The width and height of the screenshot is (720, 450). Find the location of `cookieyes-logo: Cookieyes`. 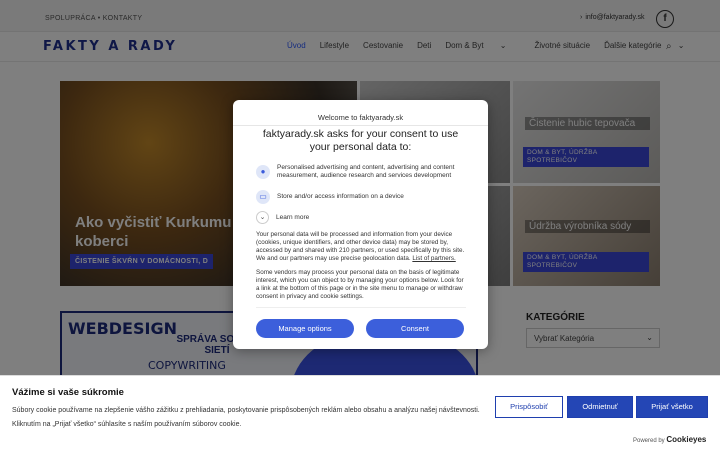

cookieyes-logo: Cookieyes is located at coordinates (686, 439).